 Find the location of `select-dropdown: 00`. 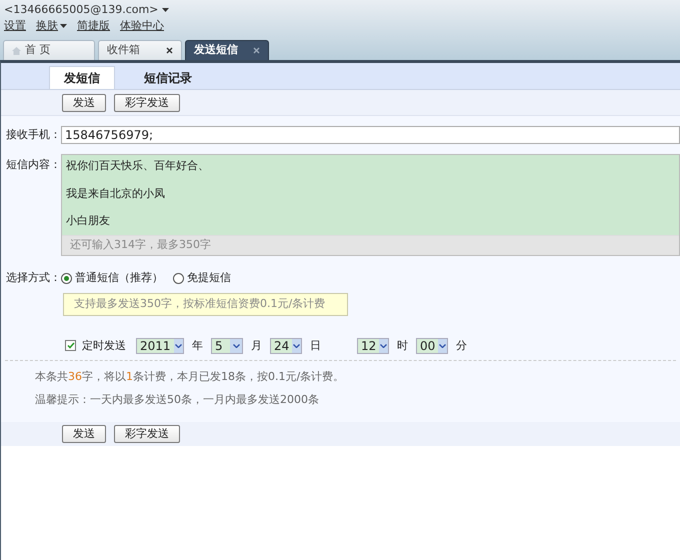

select-dropdown: 00 is located at coordinates (432, 346).